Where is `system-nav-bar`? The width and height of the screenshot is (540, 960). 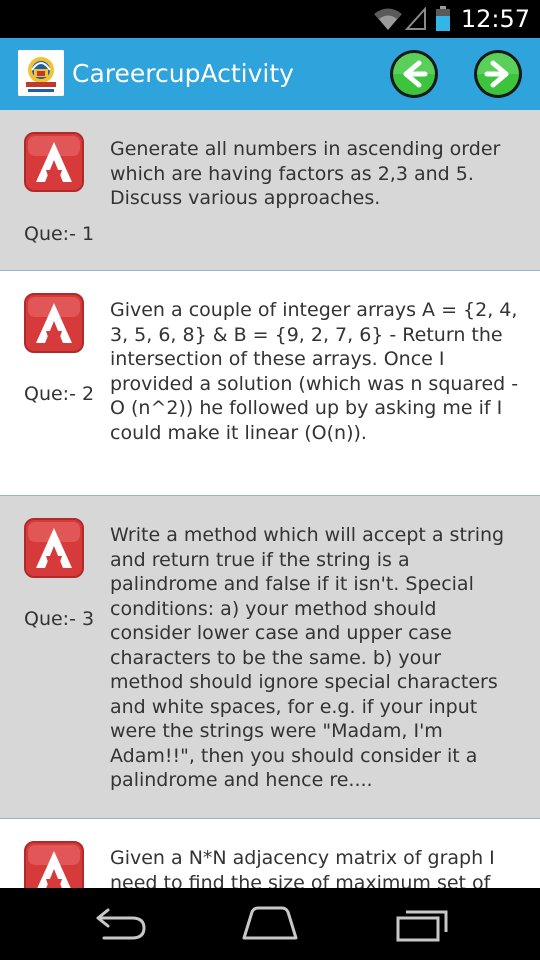
system-nav-bar is located at coordinates (270, 924).